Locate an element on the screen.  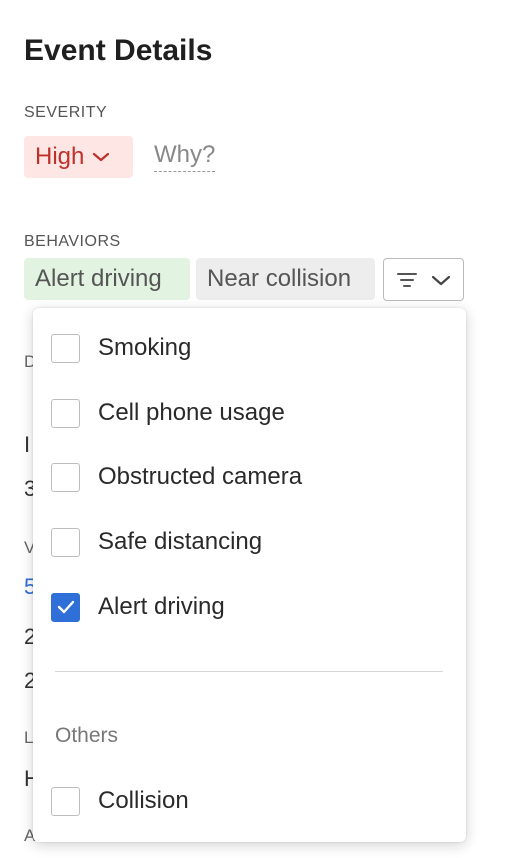
option-label: Cell phone usage is located at coordinates (191, 412).